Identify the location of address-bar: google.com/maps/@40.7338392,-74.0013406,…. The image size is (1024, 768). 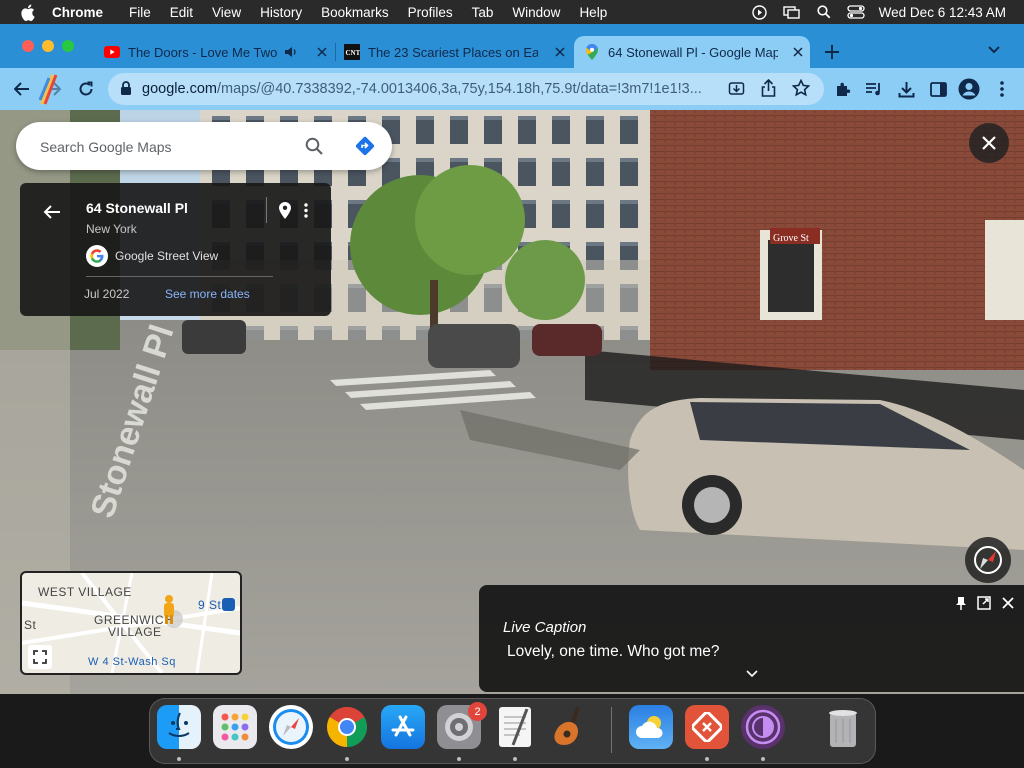
(466, 89).